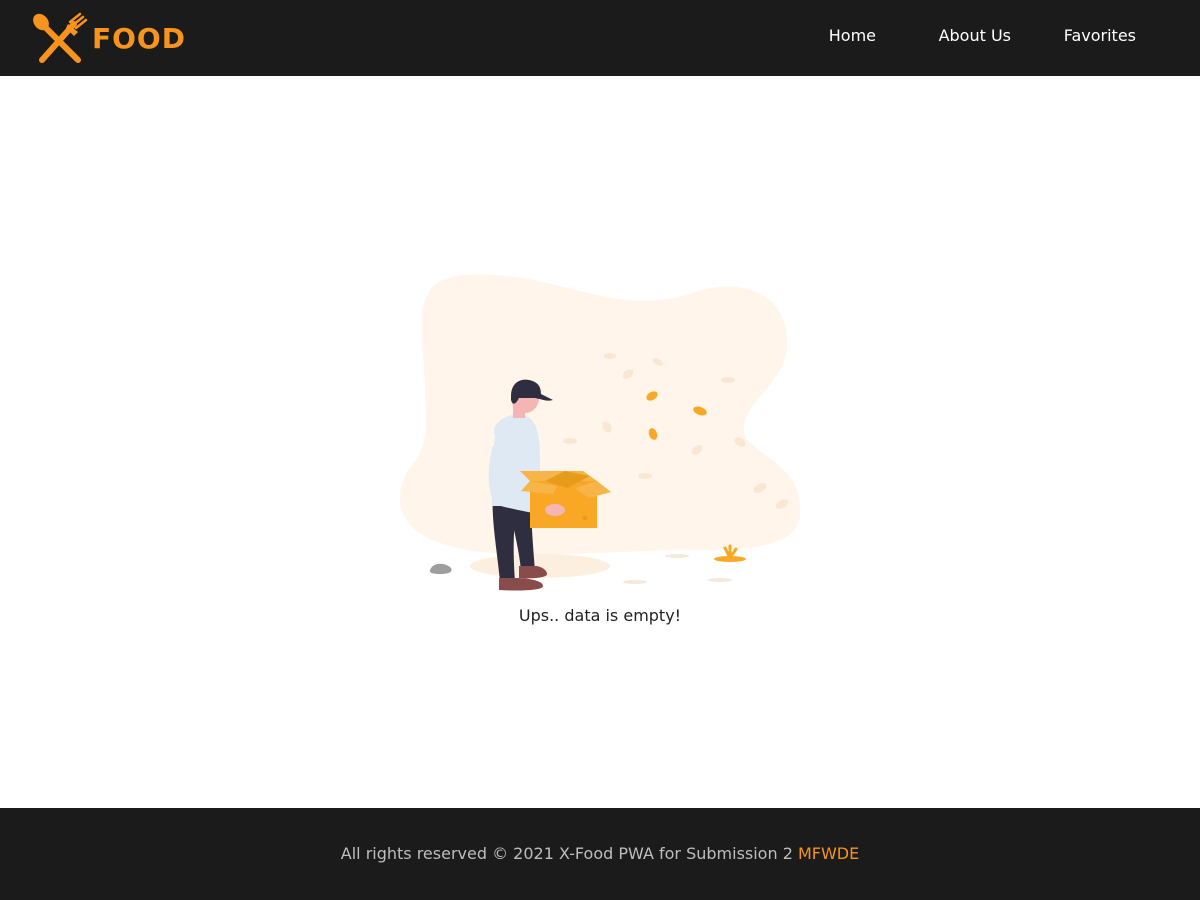  What do you see at coordinates (975, 35) in the screenshot?
I see `nav-about-link: About Us` at bounding box center [975, 35].